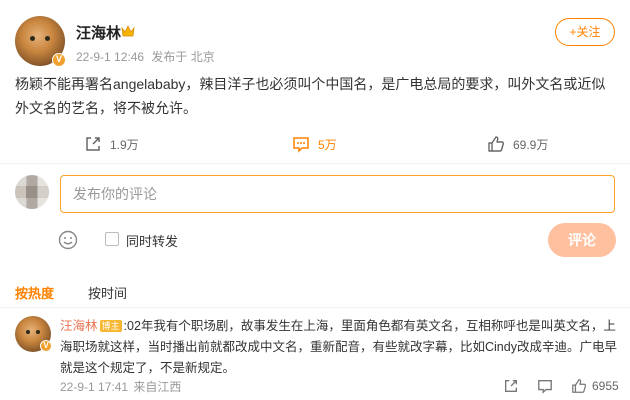 Image resolution: width=630 pixels, height=400 pixels. Describe the element at coordinates (605, 386) in the screenshot. I see `comment-like-count: 6955` at that location.